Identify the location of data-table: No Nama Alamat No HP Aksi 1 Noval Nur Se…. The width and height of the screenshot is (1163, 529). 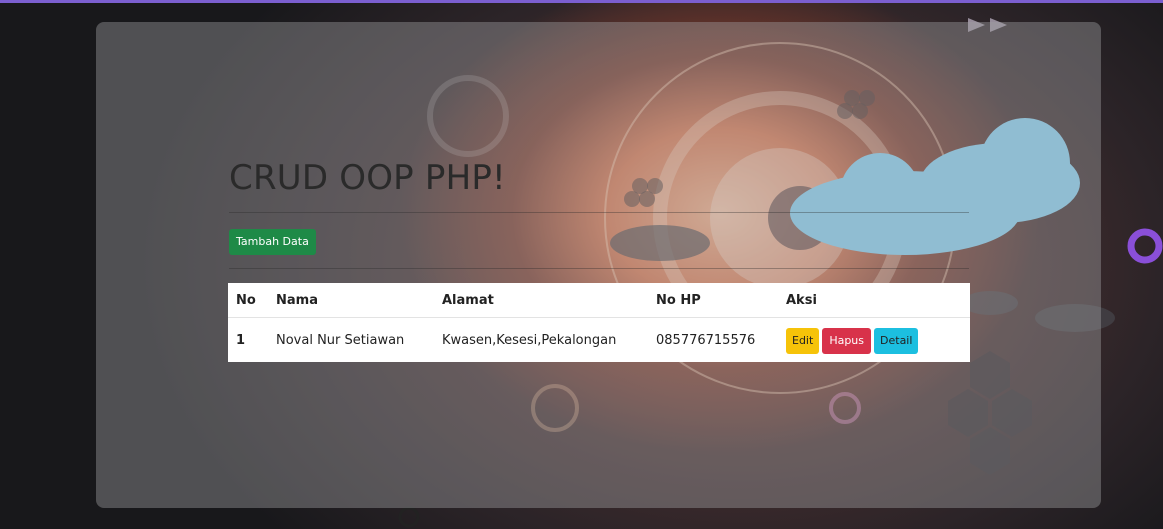
(599, 323).